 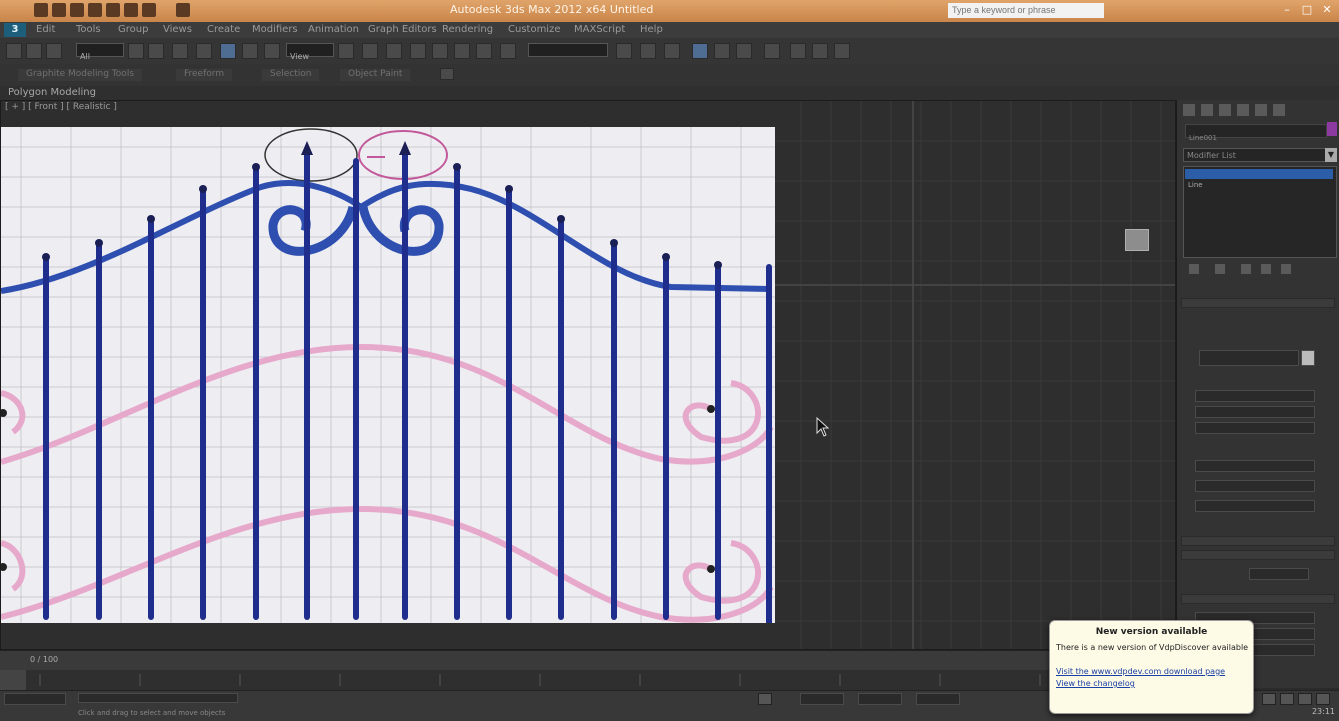 I want to click on polygon-modeling-label: Polygon Modeling, so click(x=52, y=92).